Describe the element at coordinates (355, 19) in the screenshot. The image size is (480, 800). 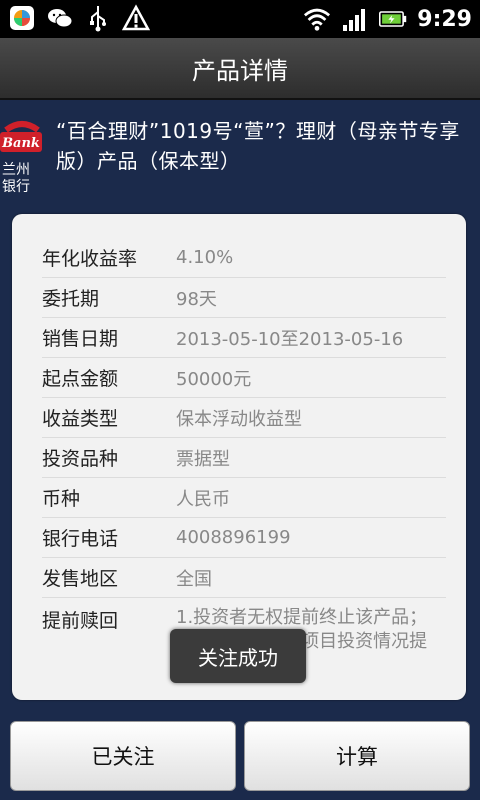
I see `signal-icon` at that location.